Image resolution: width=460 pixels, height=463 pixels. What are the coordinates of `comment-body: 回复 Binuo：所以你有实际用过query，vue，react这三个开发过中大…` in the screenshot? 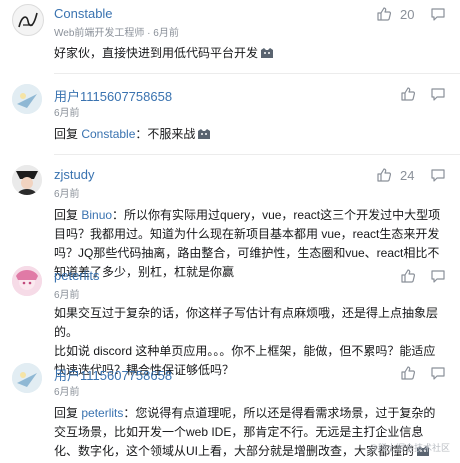 It's located at (247, 243).